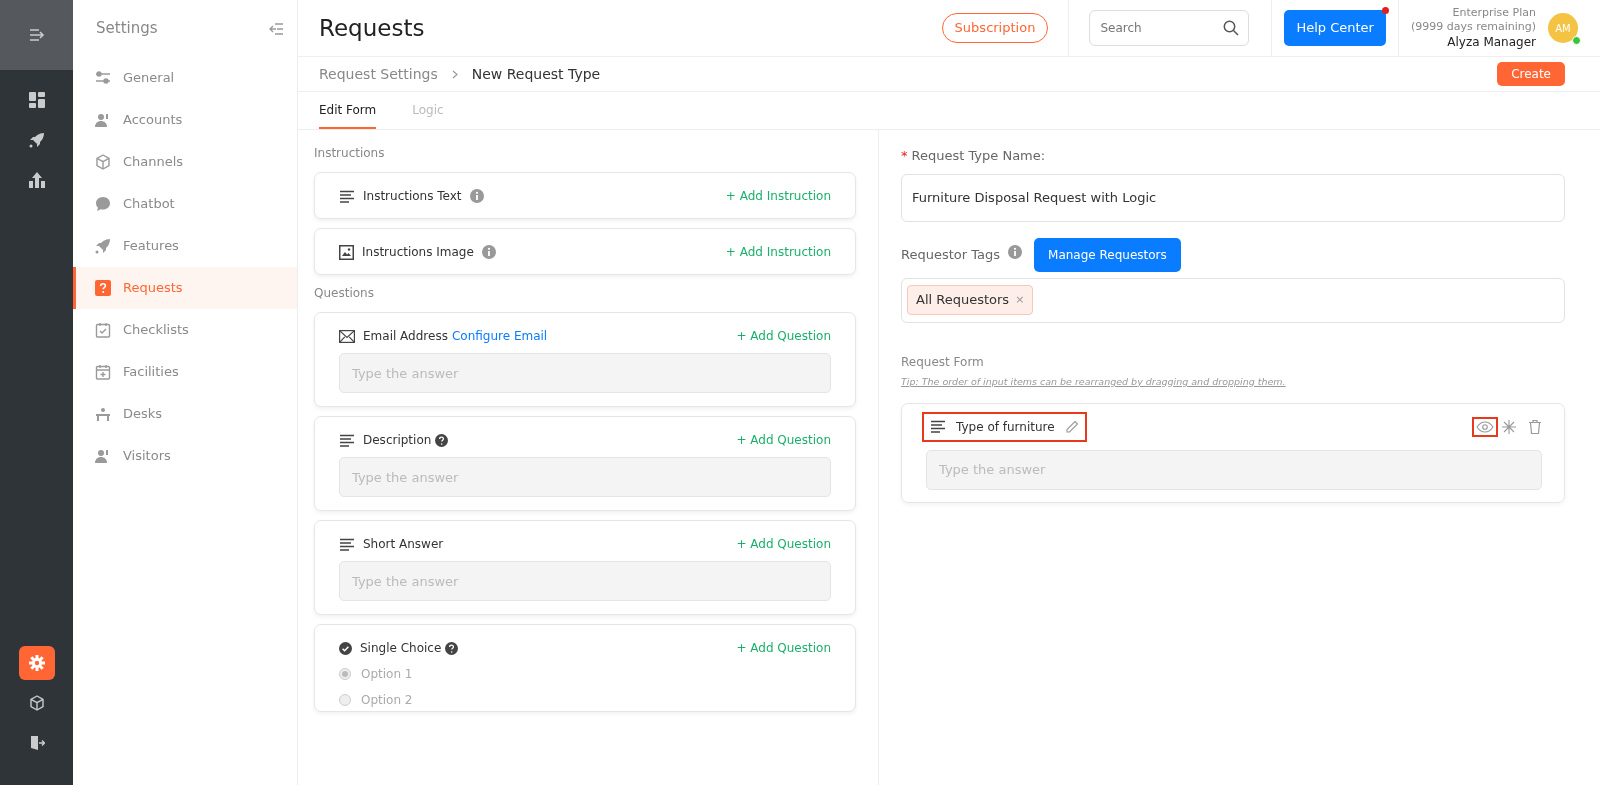  I want to click on upload-chart-icon, so click(36, 180).